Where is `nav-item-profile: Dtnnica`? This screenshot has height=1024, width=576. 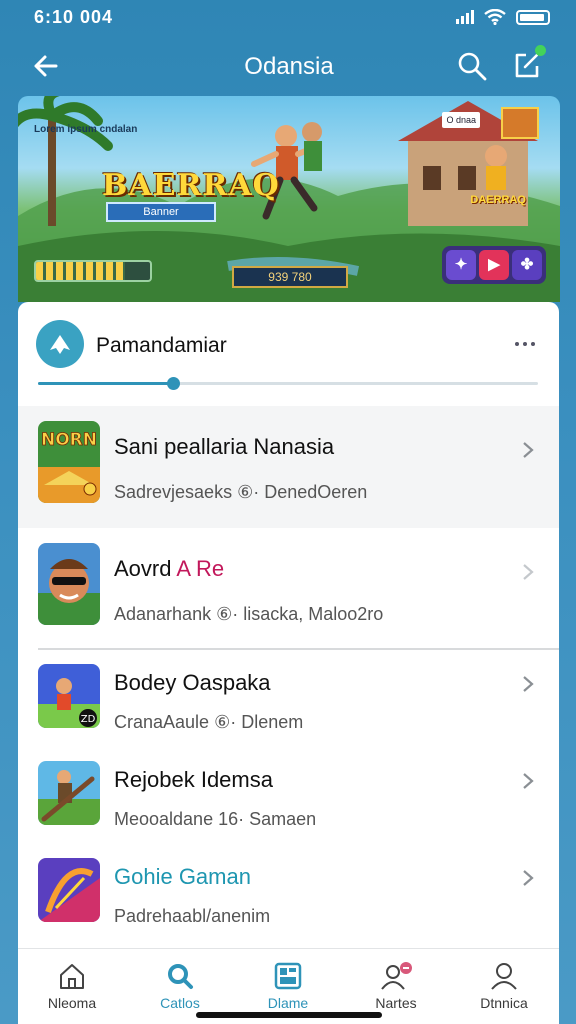 nav-item-profile: Dtnnica is located at coordinates (504, 989).